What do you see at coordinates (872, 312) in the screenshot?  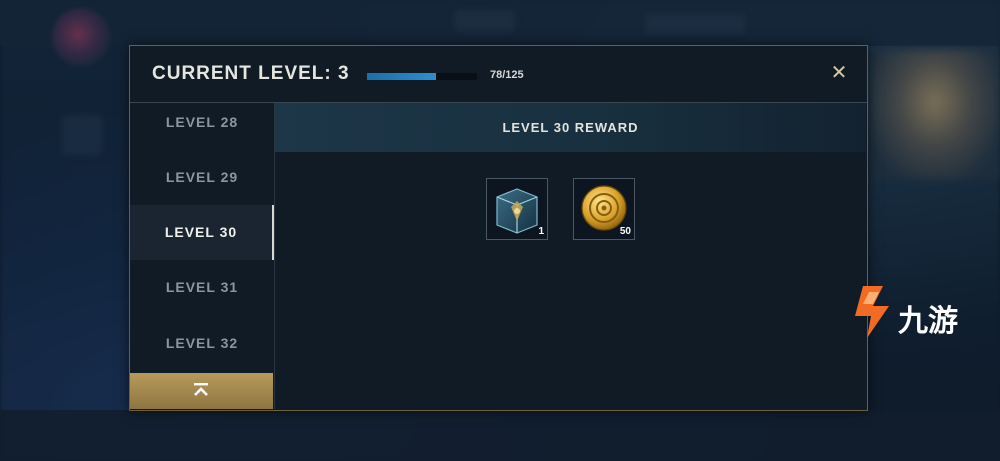 I see `jiuyou-logo-icon` at bounding box center [872, 312].